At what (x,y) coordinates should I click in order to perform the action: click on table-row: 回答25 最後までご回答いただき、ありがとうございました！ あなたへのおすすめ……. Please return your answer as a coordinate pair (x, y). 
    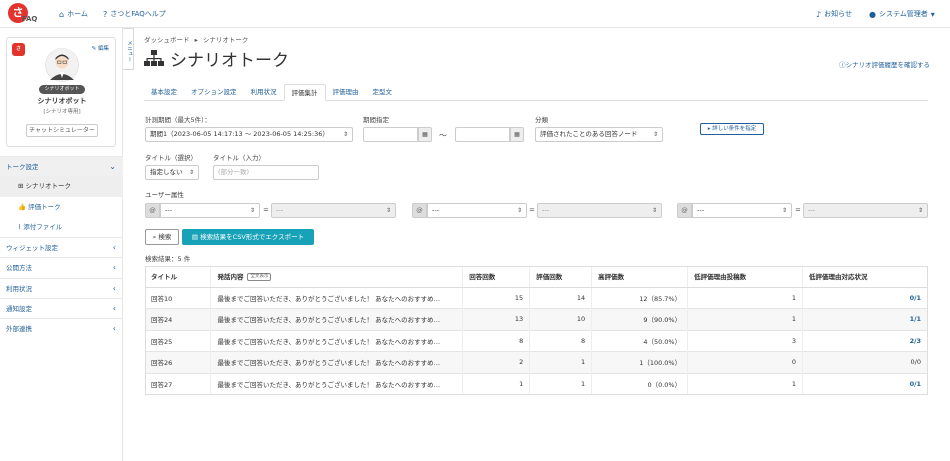
    Looking at the image, I should click on (536, 340).